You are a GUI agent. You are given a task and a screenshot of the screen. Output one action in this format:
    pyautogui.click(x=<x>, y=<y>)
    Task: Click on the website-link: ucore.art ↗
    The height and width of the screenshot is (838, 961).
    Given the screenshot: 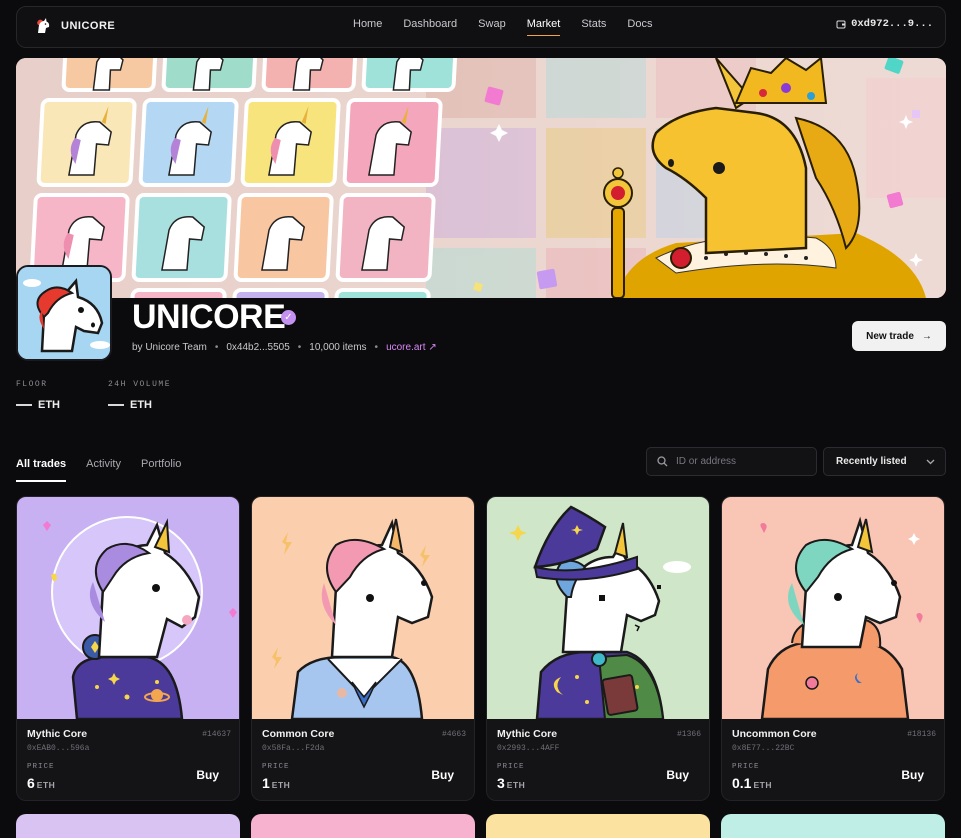 What is the action you would take?
    pyautogui.click(x=411, y=347)
    